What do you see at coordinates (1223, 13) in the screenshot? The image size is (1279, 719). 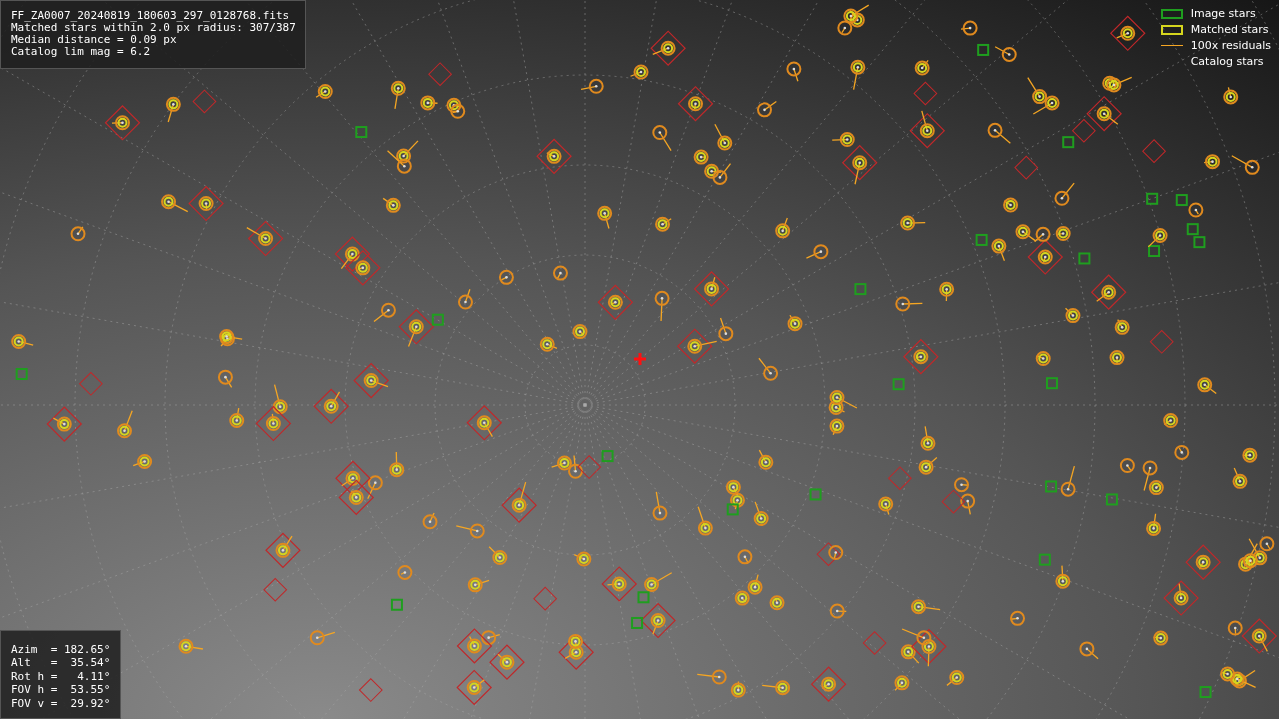 I see `legend-label: Image stars` at bounding box center [1223, 13].